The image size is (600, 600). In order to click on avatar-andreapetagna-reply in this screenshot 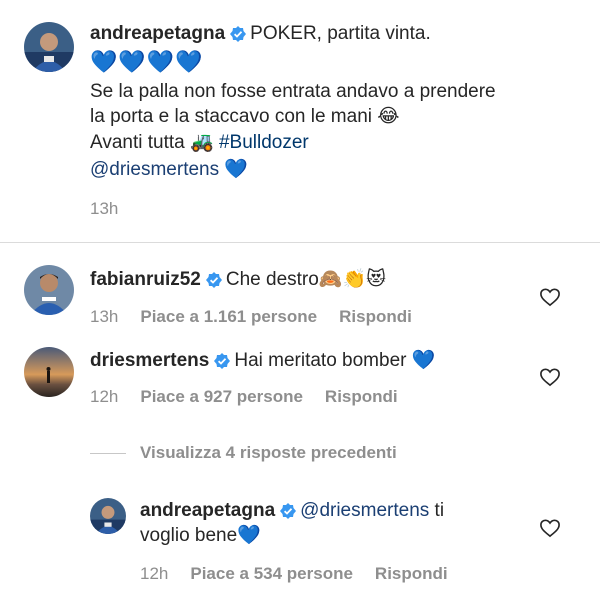, I will do `click(108, 516)`.